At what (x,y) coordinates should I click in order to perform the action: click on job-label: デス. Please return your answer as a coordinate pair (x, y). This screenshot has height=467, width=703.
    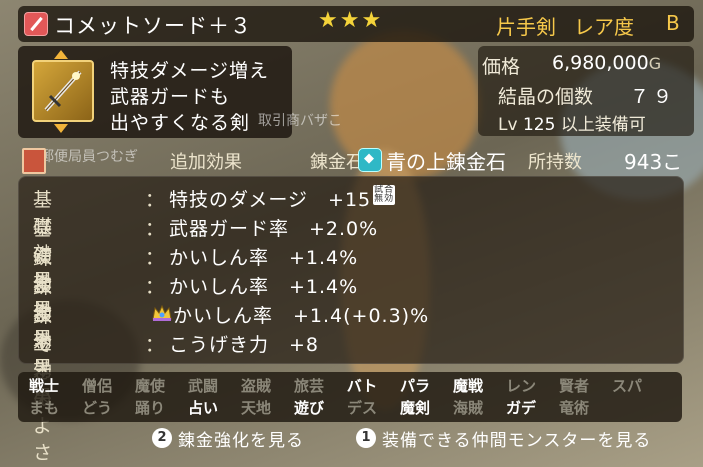
    Looking at the image, I should click on (361, 408).